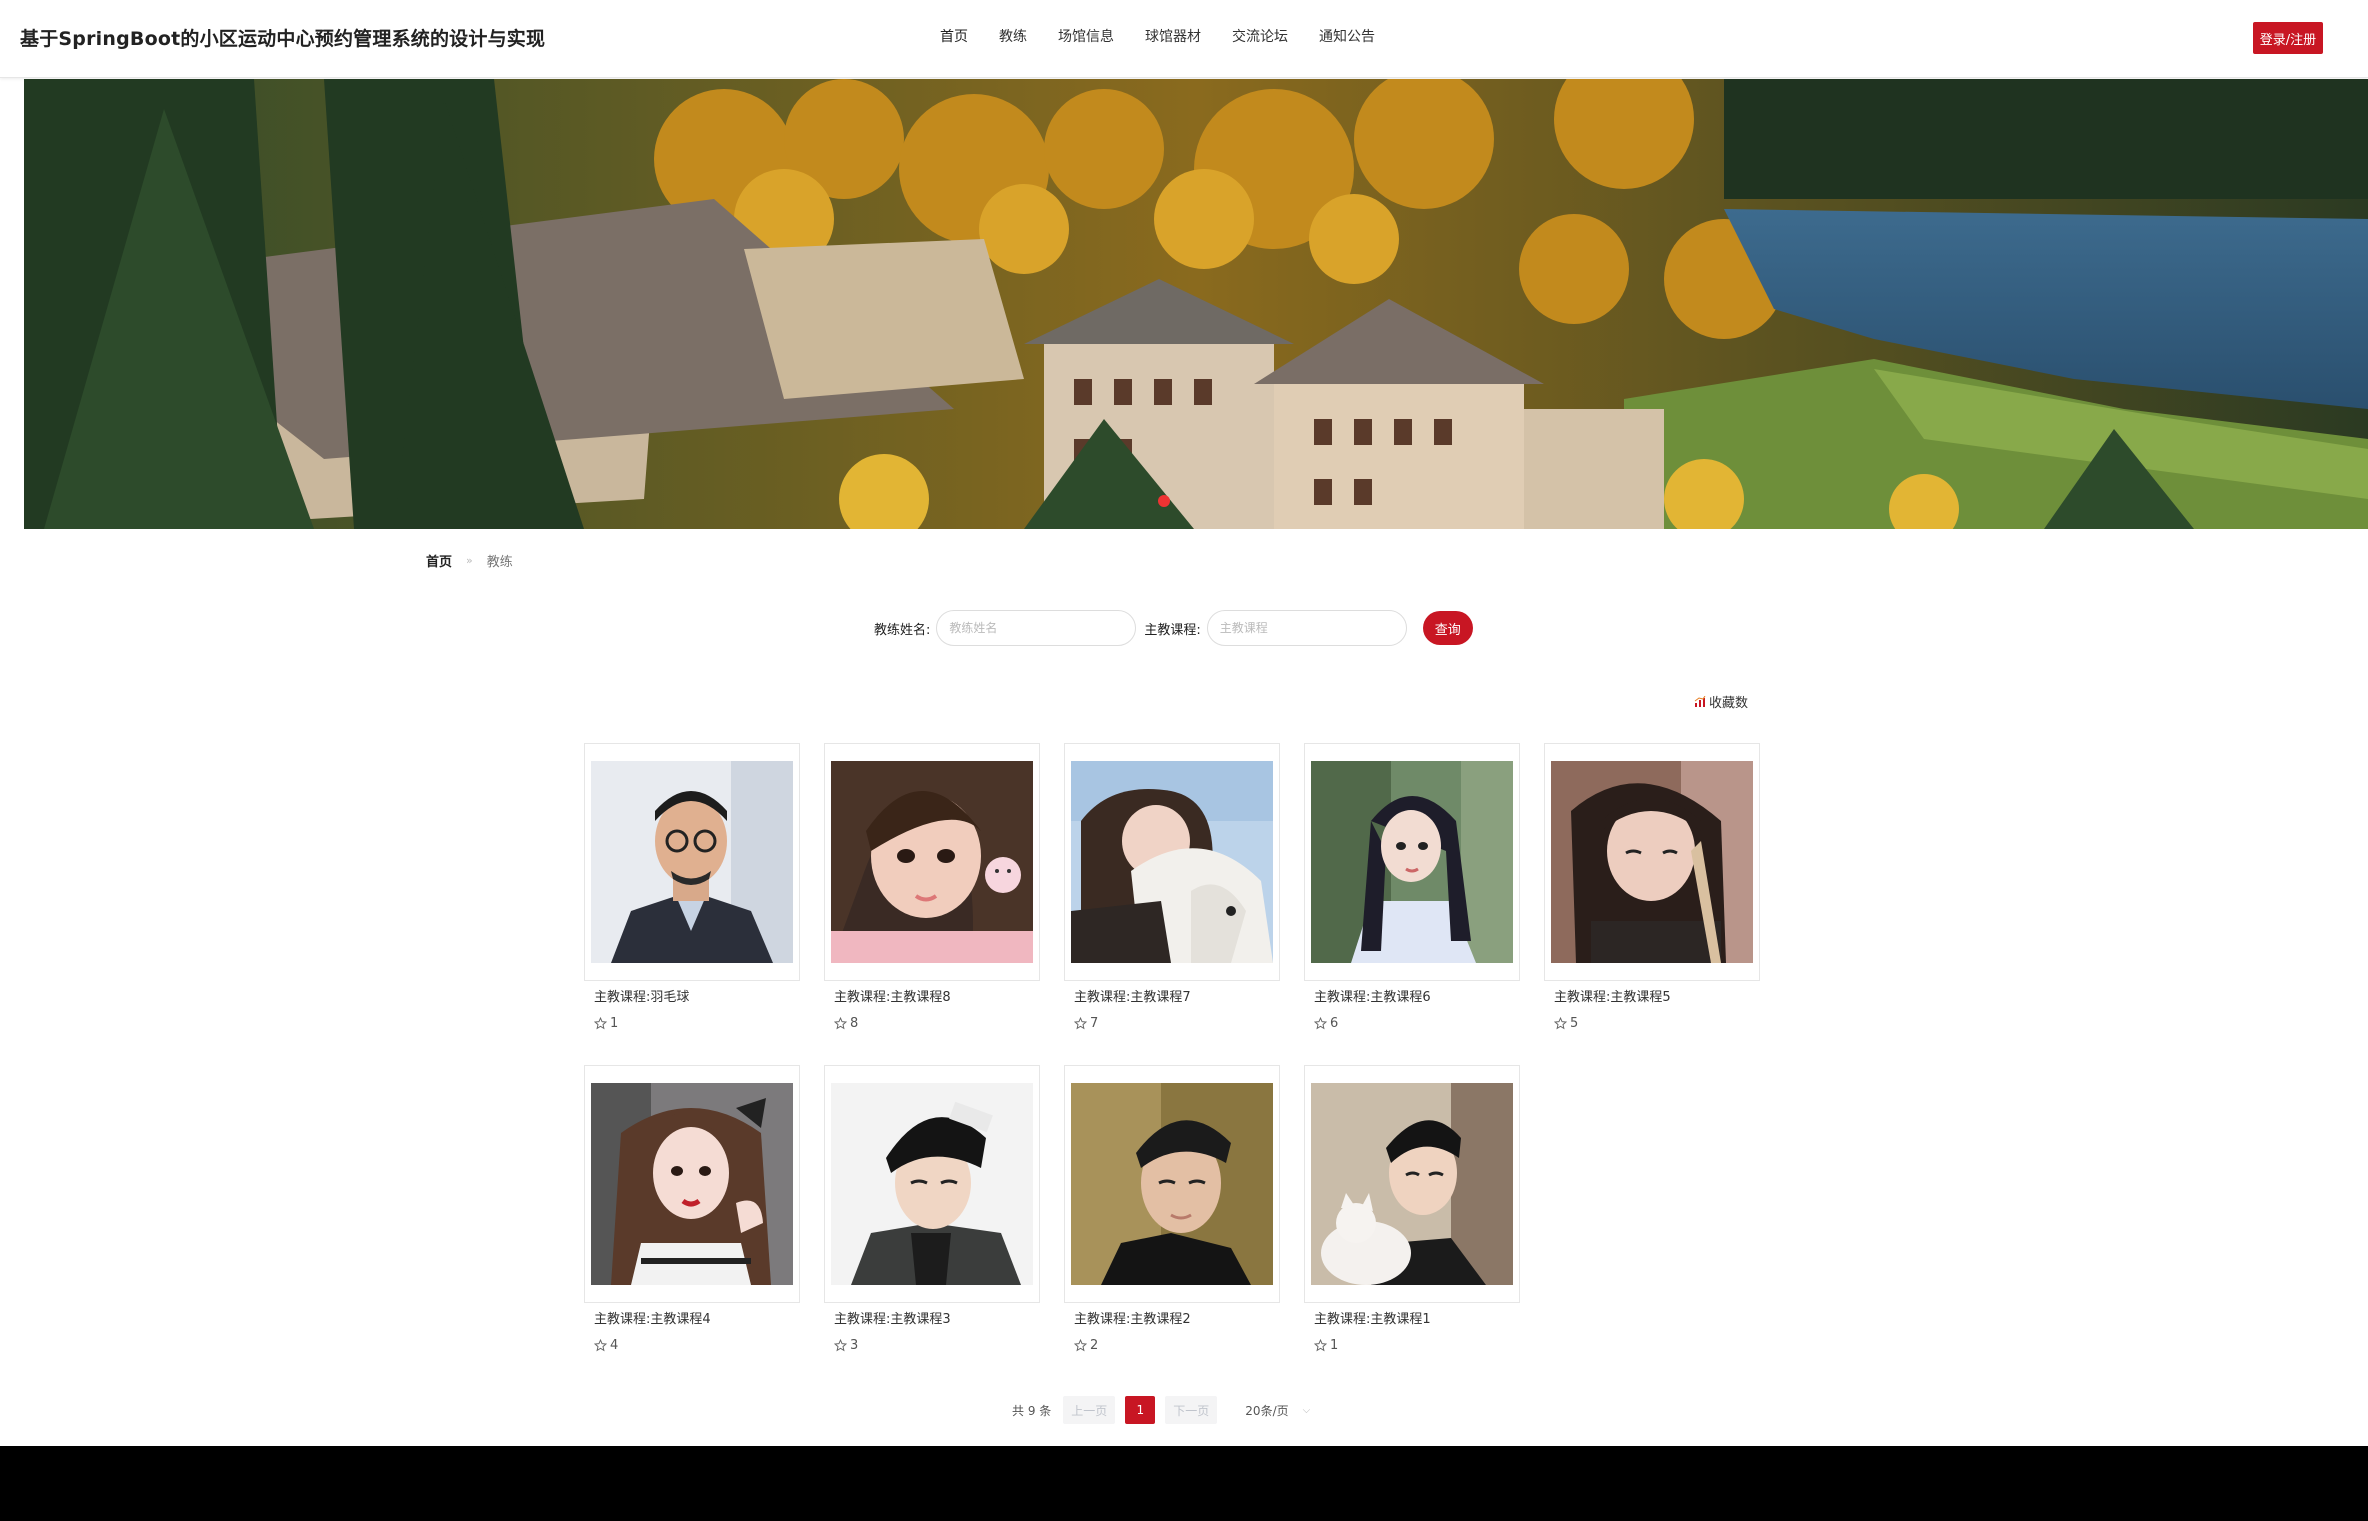 Image resolution: width=2368 pixels, height=1521 pixels. Describe the element at coordinates (1161, 1410) in the screenshot. I see `pagination: 共 9 条 上一页 1 下一页 20条/页 ⌵` at that location.